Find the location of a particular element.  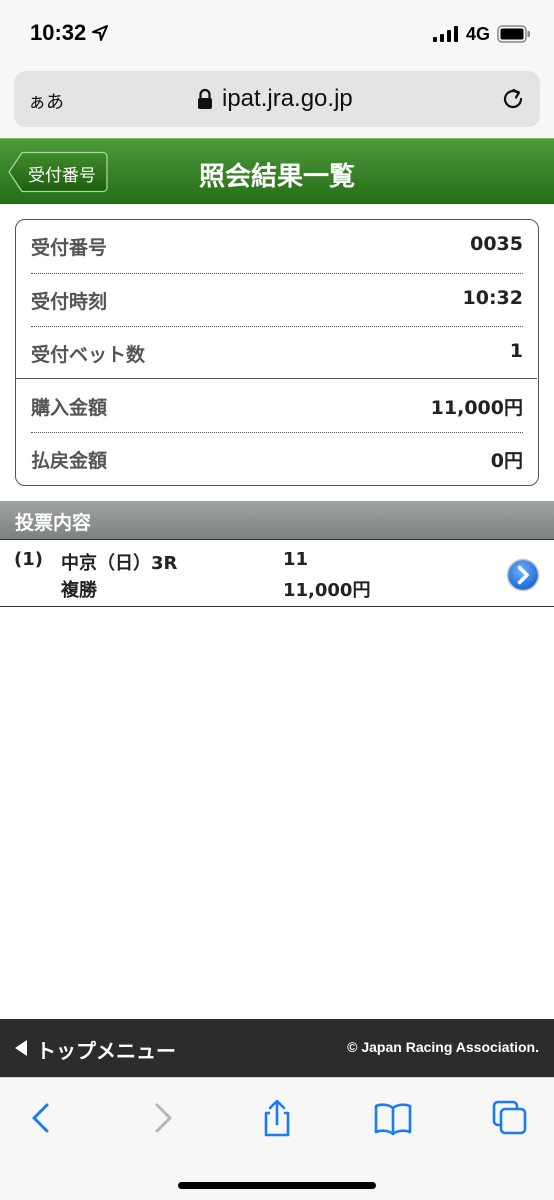

location-arrow-icon is located at coordinates (100, 33).